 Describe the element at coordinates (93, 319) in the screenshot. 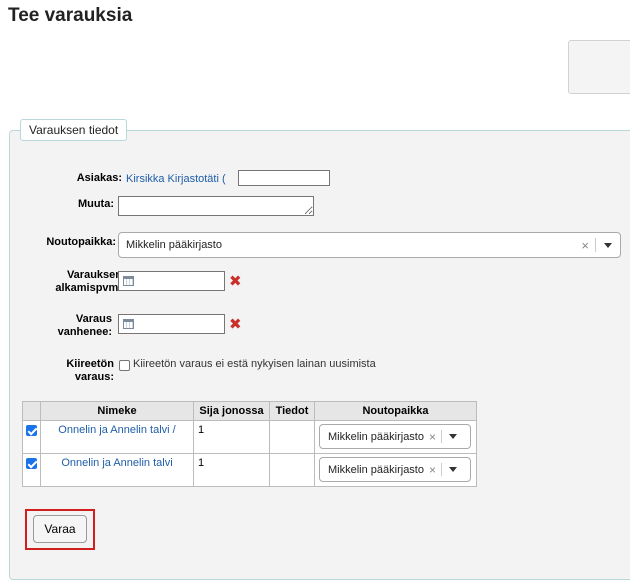

I see `expire-date-label-line1: Varaus` at that location.